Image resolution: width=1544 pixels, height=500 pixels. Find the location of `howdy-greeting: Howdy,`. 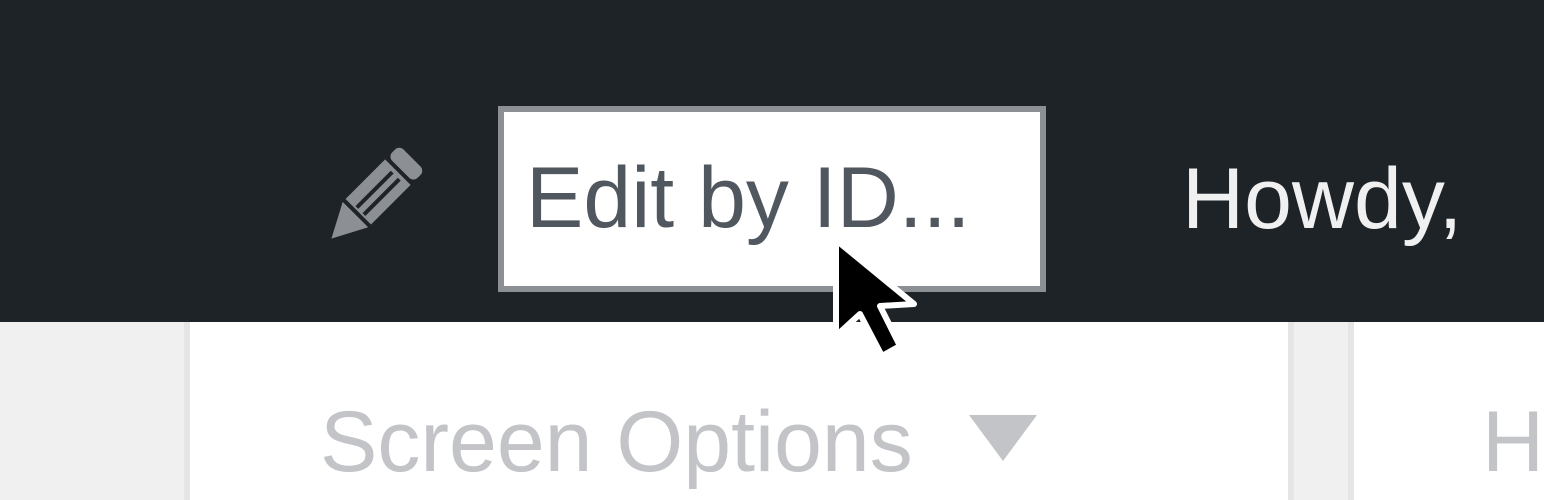

howdy-greeting: Howdy, is located at coordinates (1322, 199).